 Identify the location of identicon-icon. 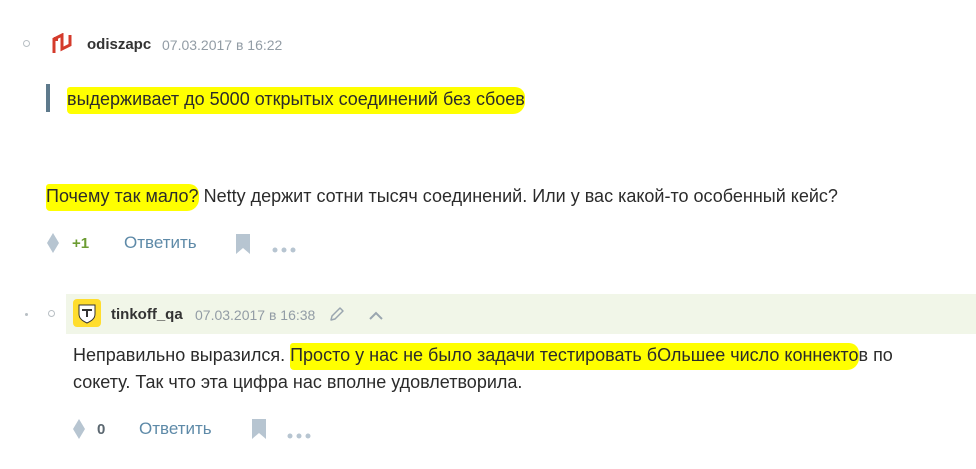
(62, 42).